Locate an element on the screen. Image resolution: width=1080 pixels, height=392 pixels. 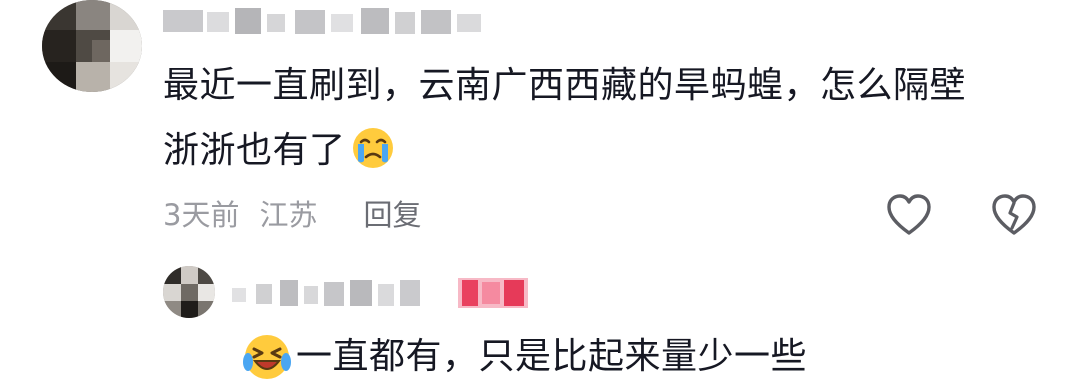
avatar-image is located at coordinates (92, 46).